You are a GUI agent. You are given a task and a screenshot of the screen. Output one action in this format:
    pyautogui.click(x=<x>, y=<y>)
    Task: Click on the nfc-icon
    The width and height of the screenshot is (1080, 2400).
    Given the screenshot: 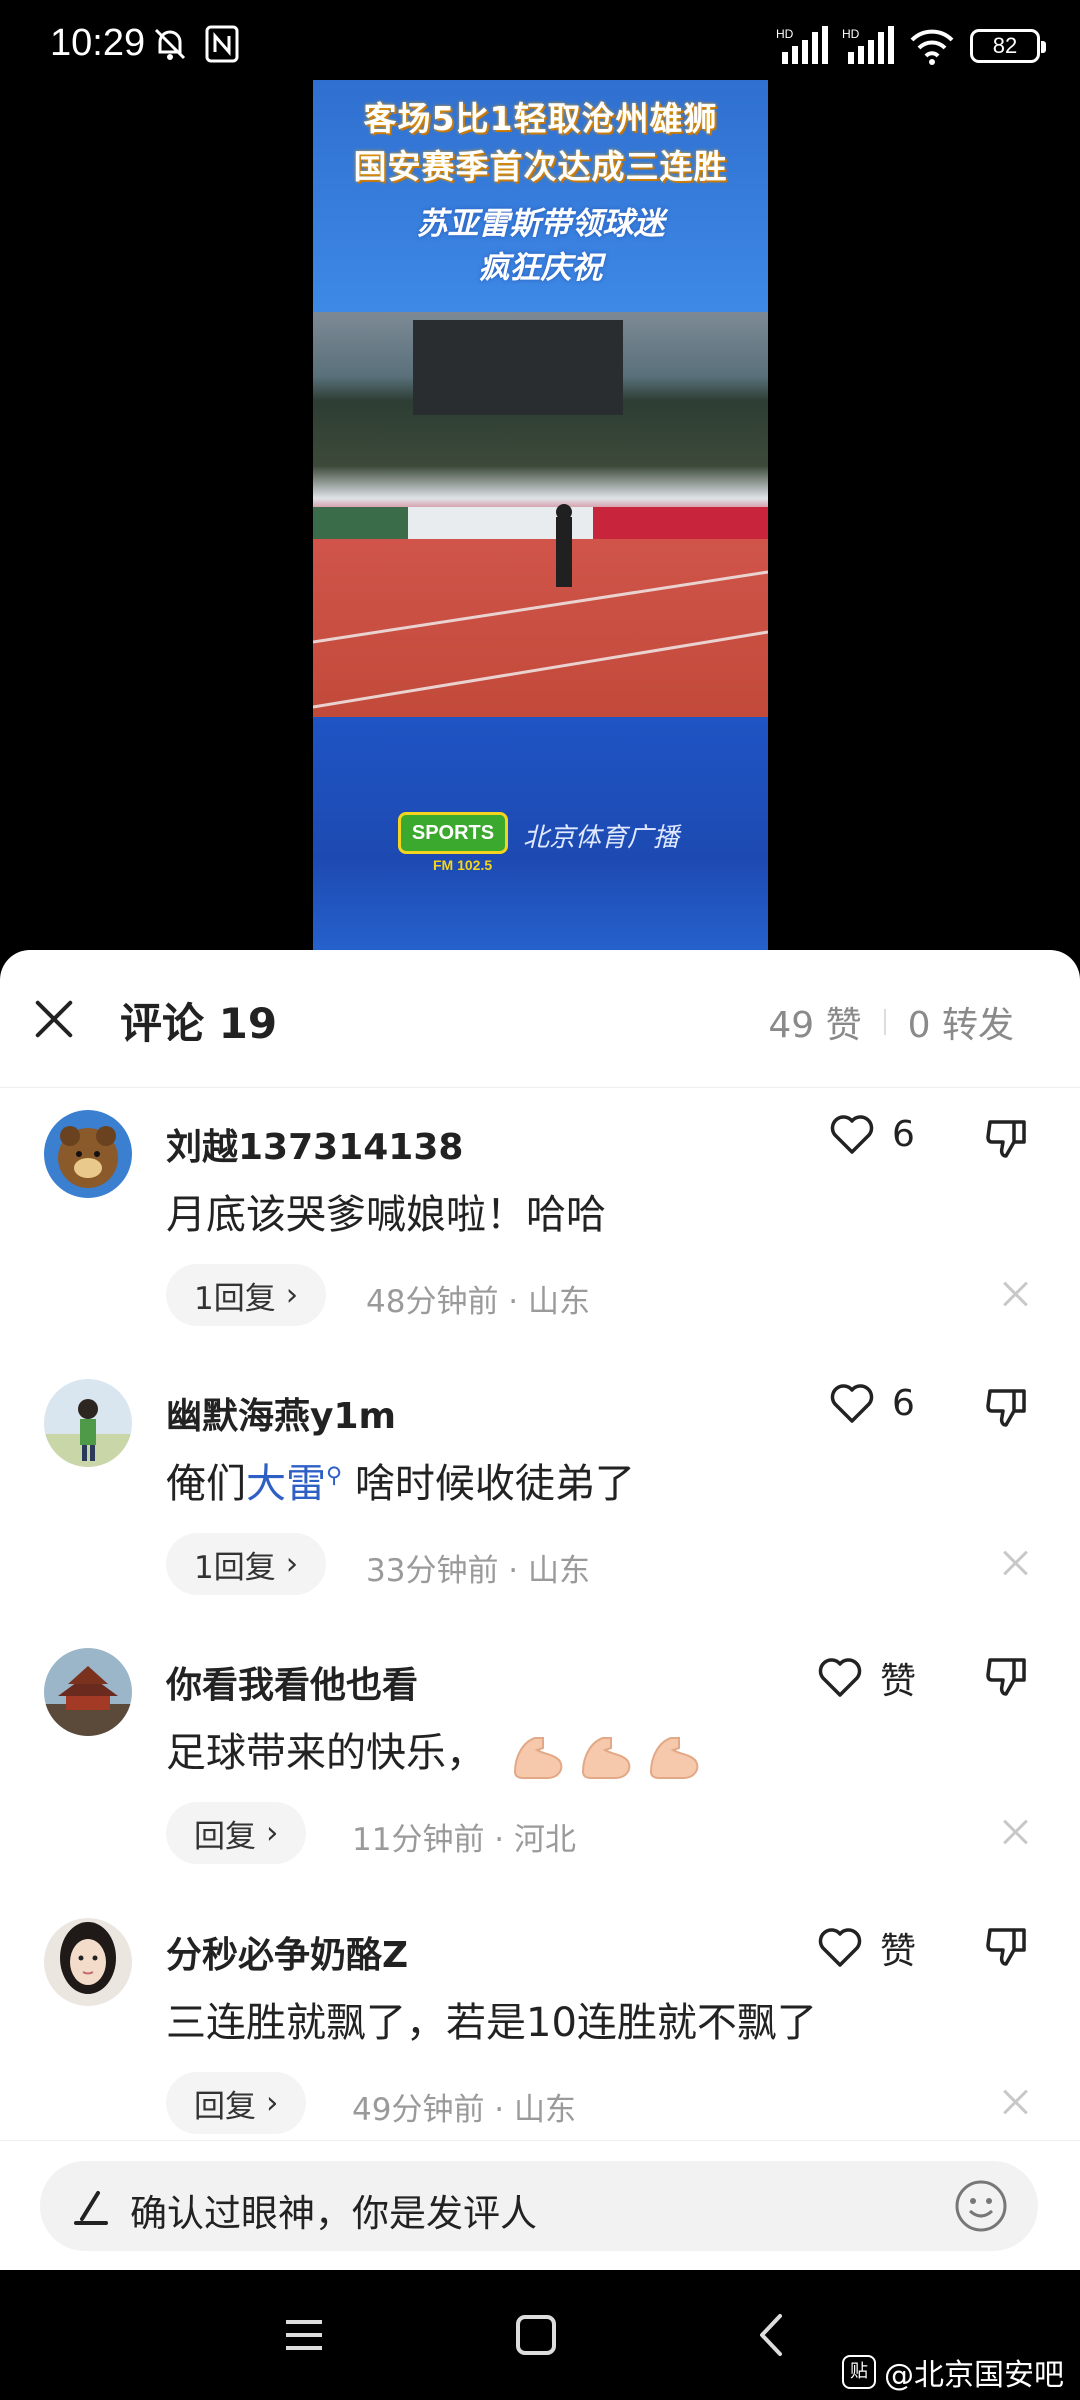 What is the action you would take?
    pyautogui.click(x=222, y=44)
    